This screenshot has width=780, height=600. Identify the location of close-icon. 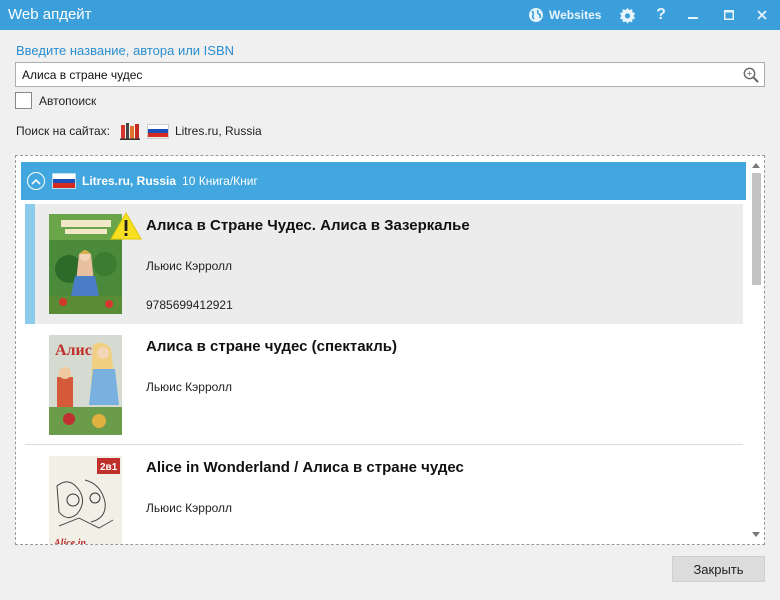
(762, 15).